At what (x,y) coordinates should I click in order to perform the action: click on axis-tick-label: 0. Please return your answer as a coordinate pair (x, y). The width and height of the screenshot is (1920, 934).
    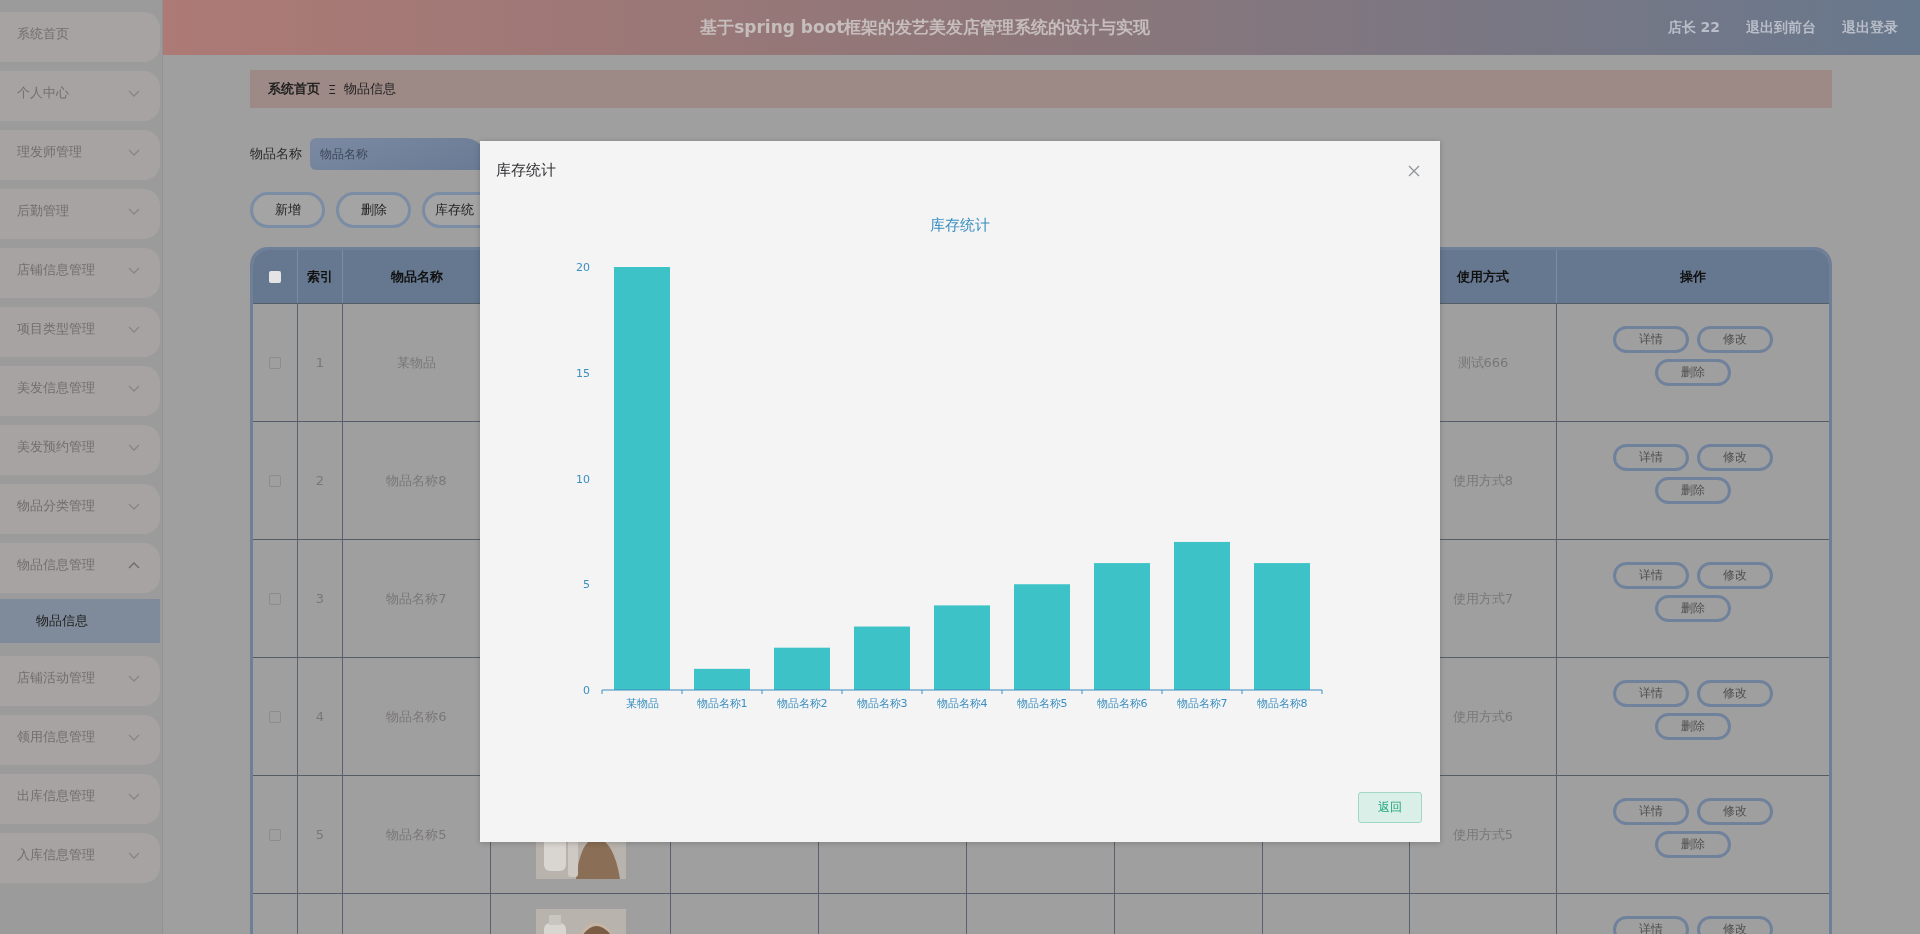
    Looking at the image, I should click on (586, 690).